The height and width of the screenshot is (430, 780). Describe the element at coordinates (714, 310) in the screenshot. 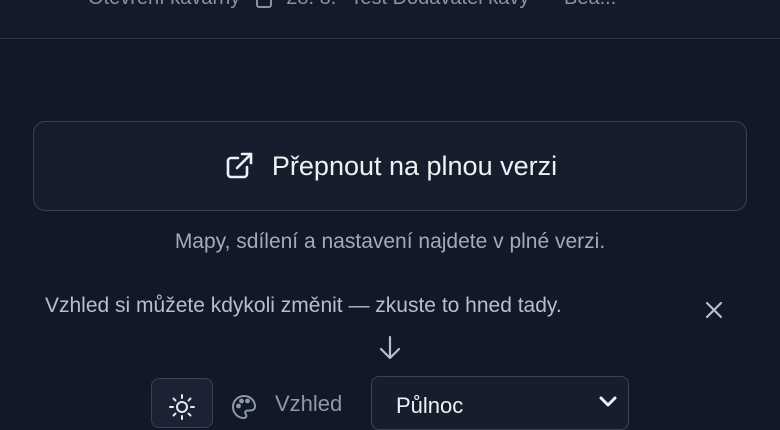

I see `close-icon` at that location.